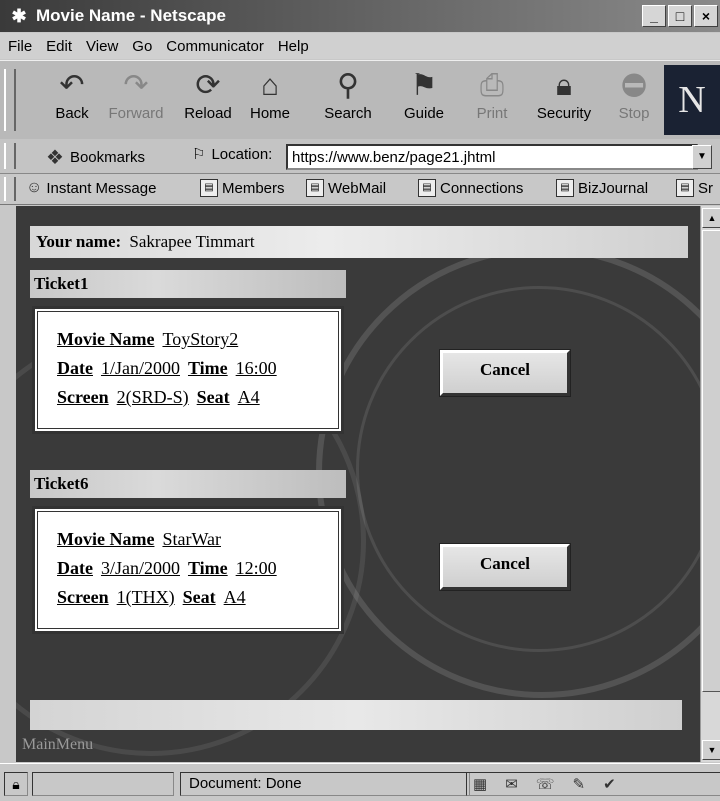 Image resolution: width=720 pixels, height=801 pixels. Describe the element at coordinates (711, 750) in the screenshot. I see `scroll-down-button: ▼` at that location.